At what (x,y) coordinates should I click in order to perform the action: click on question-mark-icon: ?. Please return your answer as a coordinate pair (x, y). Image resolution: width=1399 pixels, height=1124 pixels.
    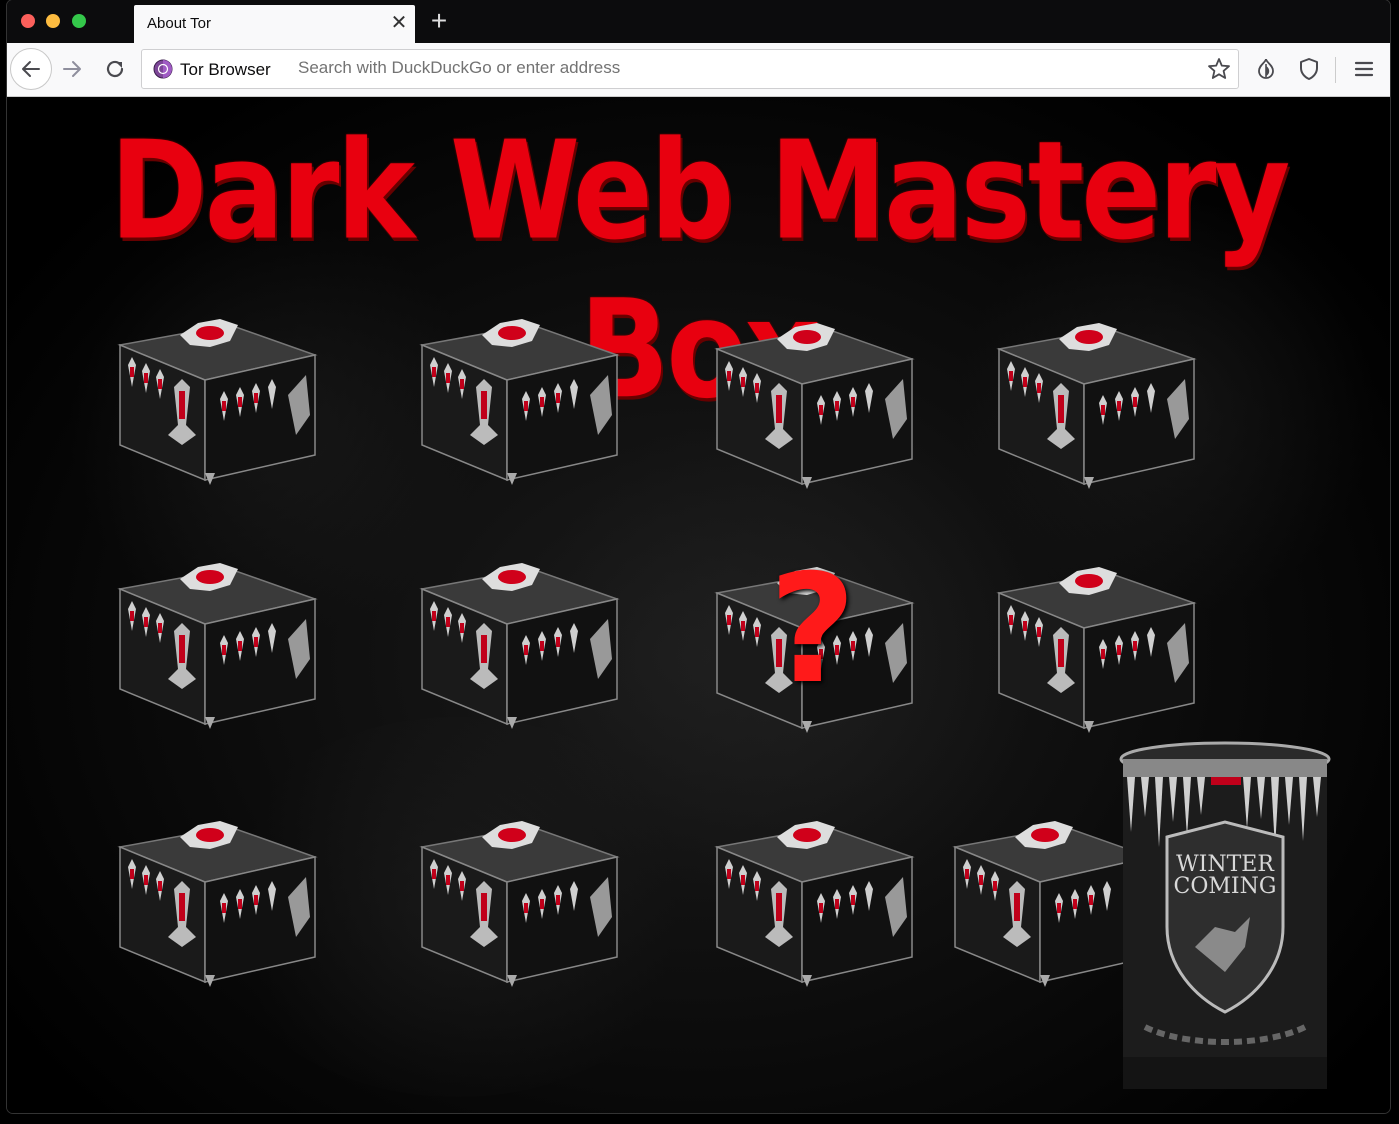
    Looking at the image, I should click on (813, 630).